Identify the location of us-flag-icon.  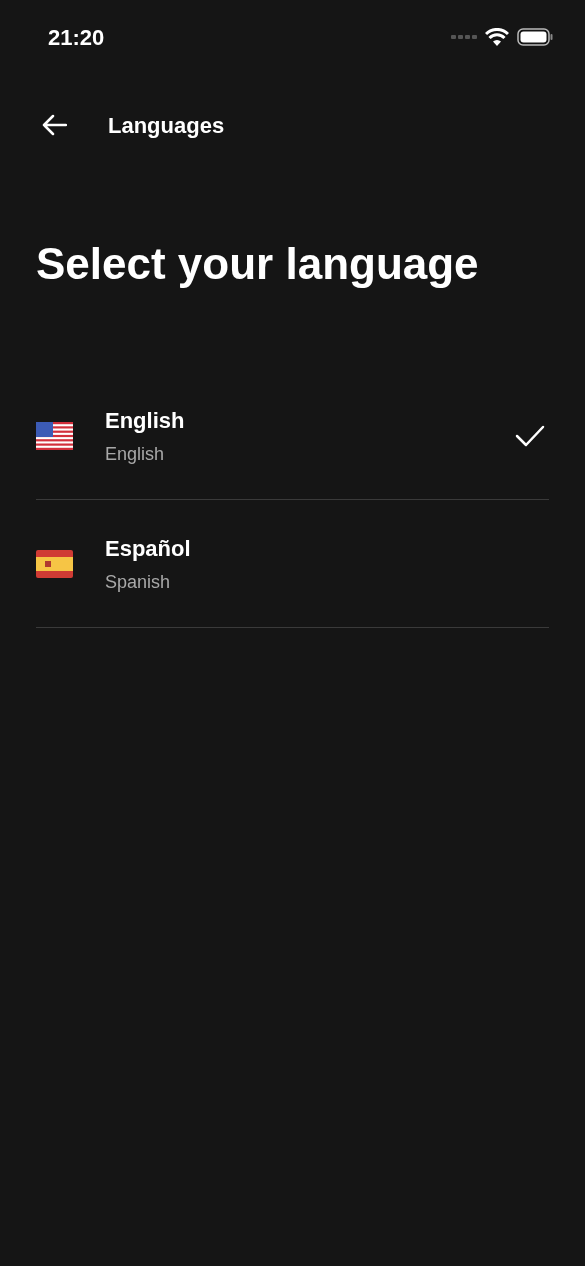
(54, 435).